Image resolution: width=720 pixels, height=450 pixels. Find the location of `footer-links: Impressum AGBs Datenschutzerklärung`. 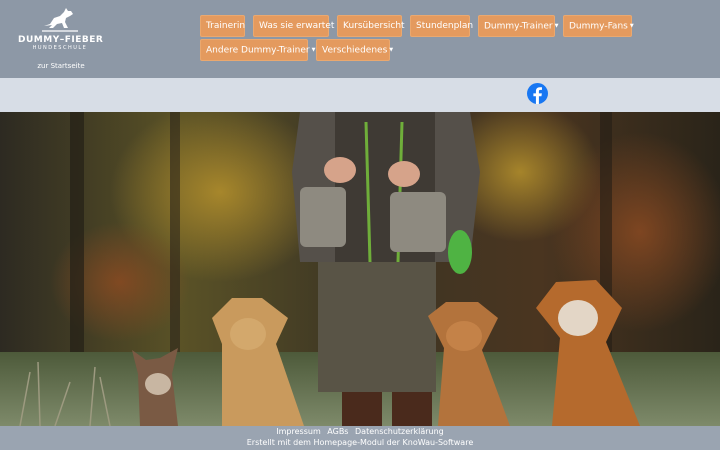

footer-links: Impressum AGBs Datenschutzerklärung is located at coordinates (360, 432).